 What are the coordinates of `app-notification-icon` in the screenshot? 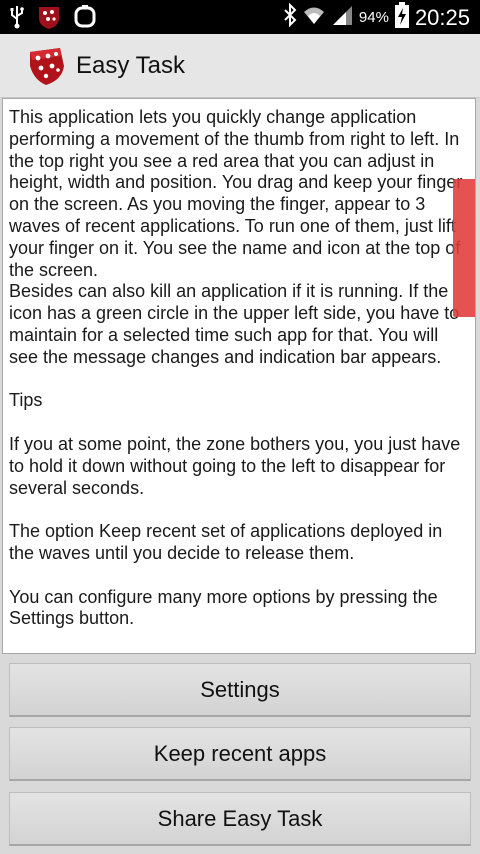 It's located at (49, 19).